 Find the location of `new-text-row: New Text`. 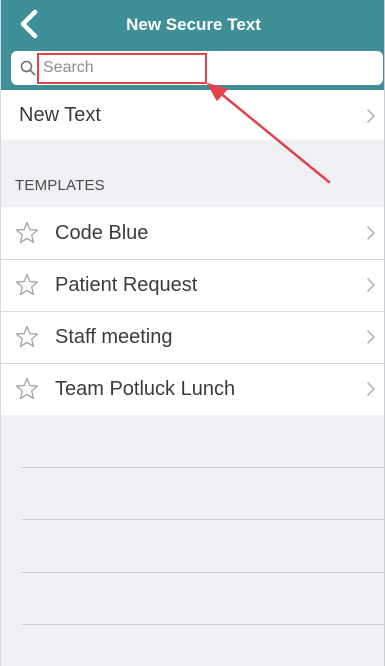

new-text-row: New Text is located at coordinates (192, 115).